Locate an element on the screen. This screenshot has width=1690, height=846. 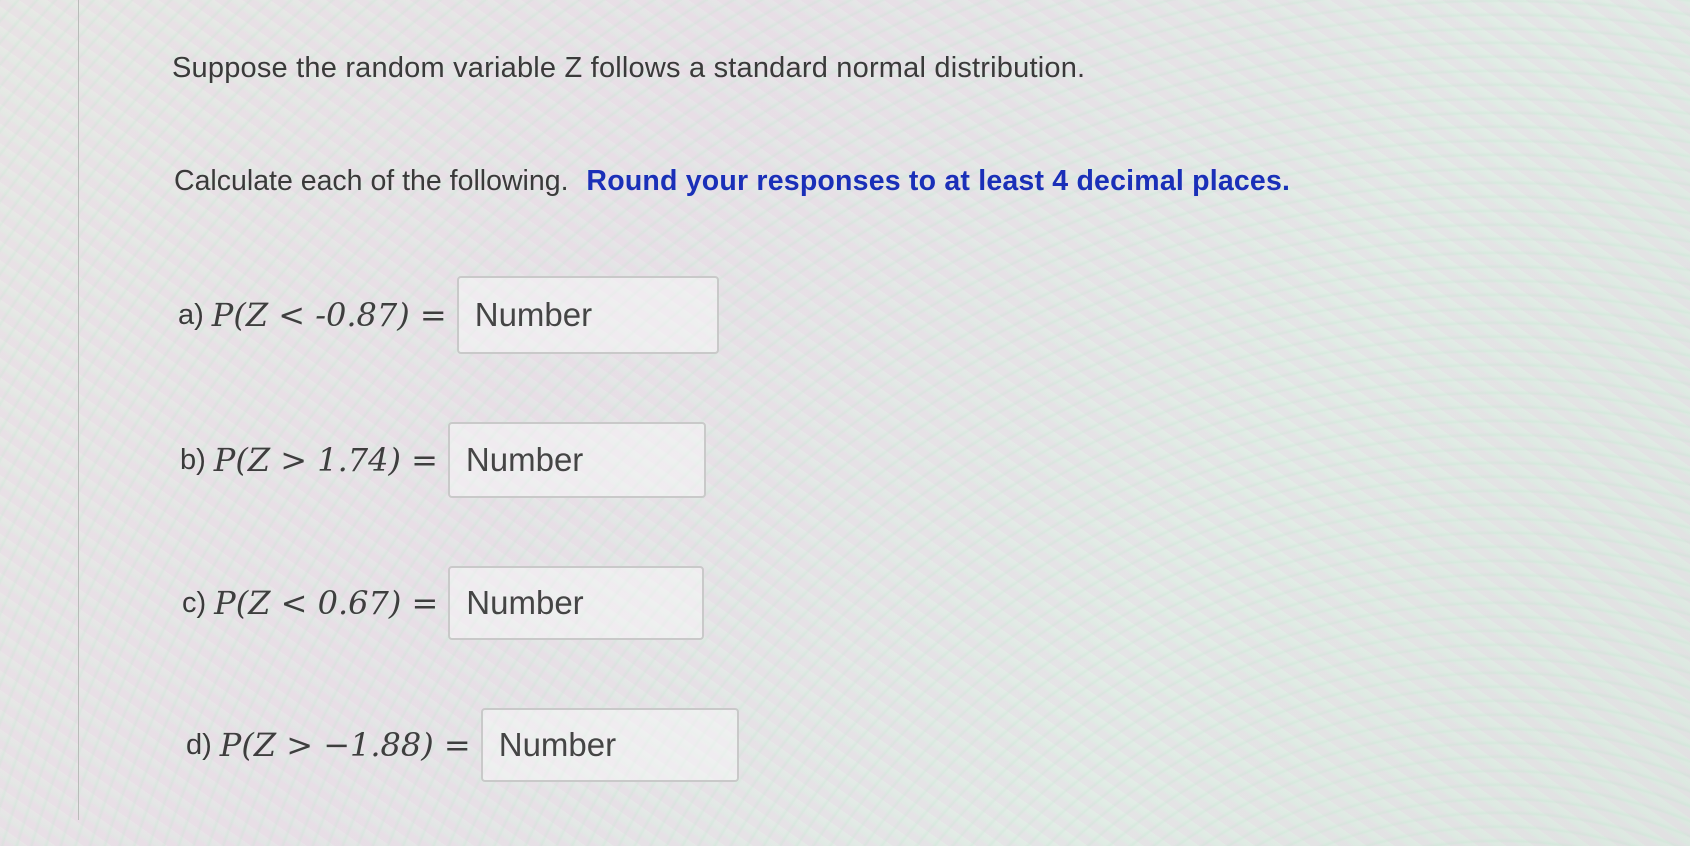
part-d-label: d) is located at coordinates (199, 744).